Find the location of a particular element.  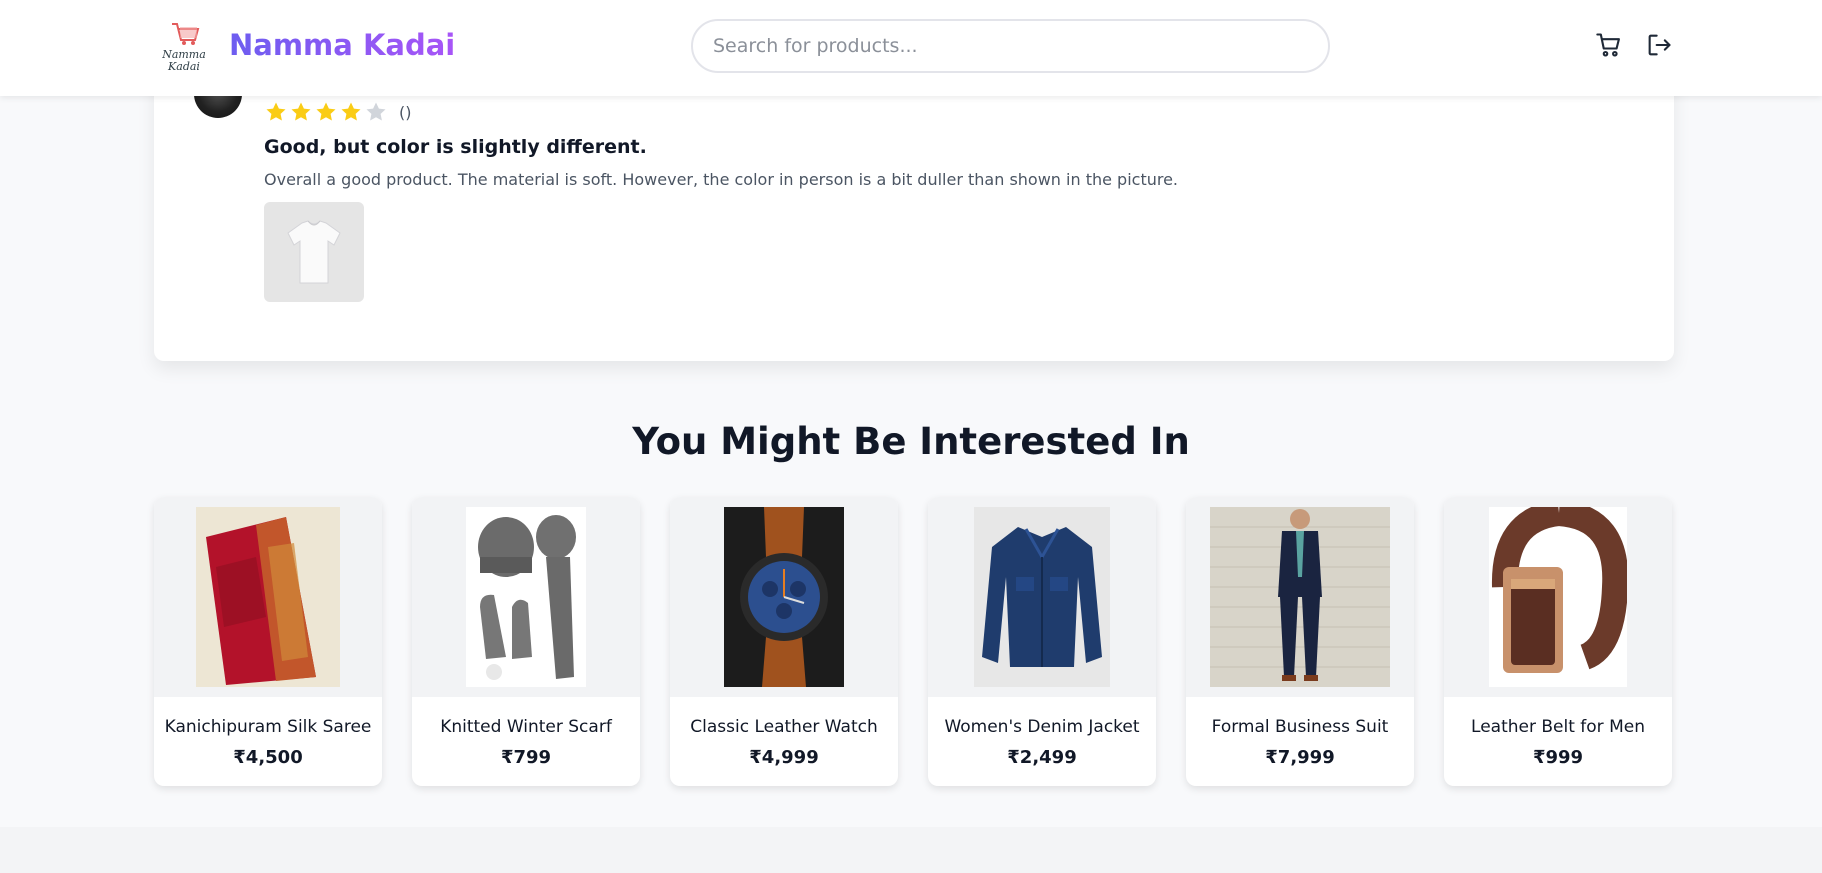

product-card: Classic Leather Watch ₹4,999 is located at coordinates (784, 641).